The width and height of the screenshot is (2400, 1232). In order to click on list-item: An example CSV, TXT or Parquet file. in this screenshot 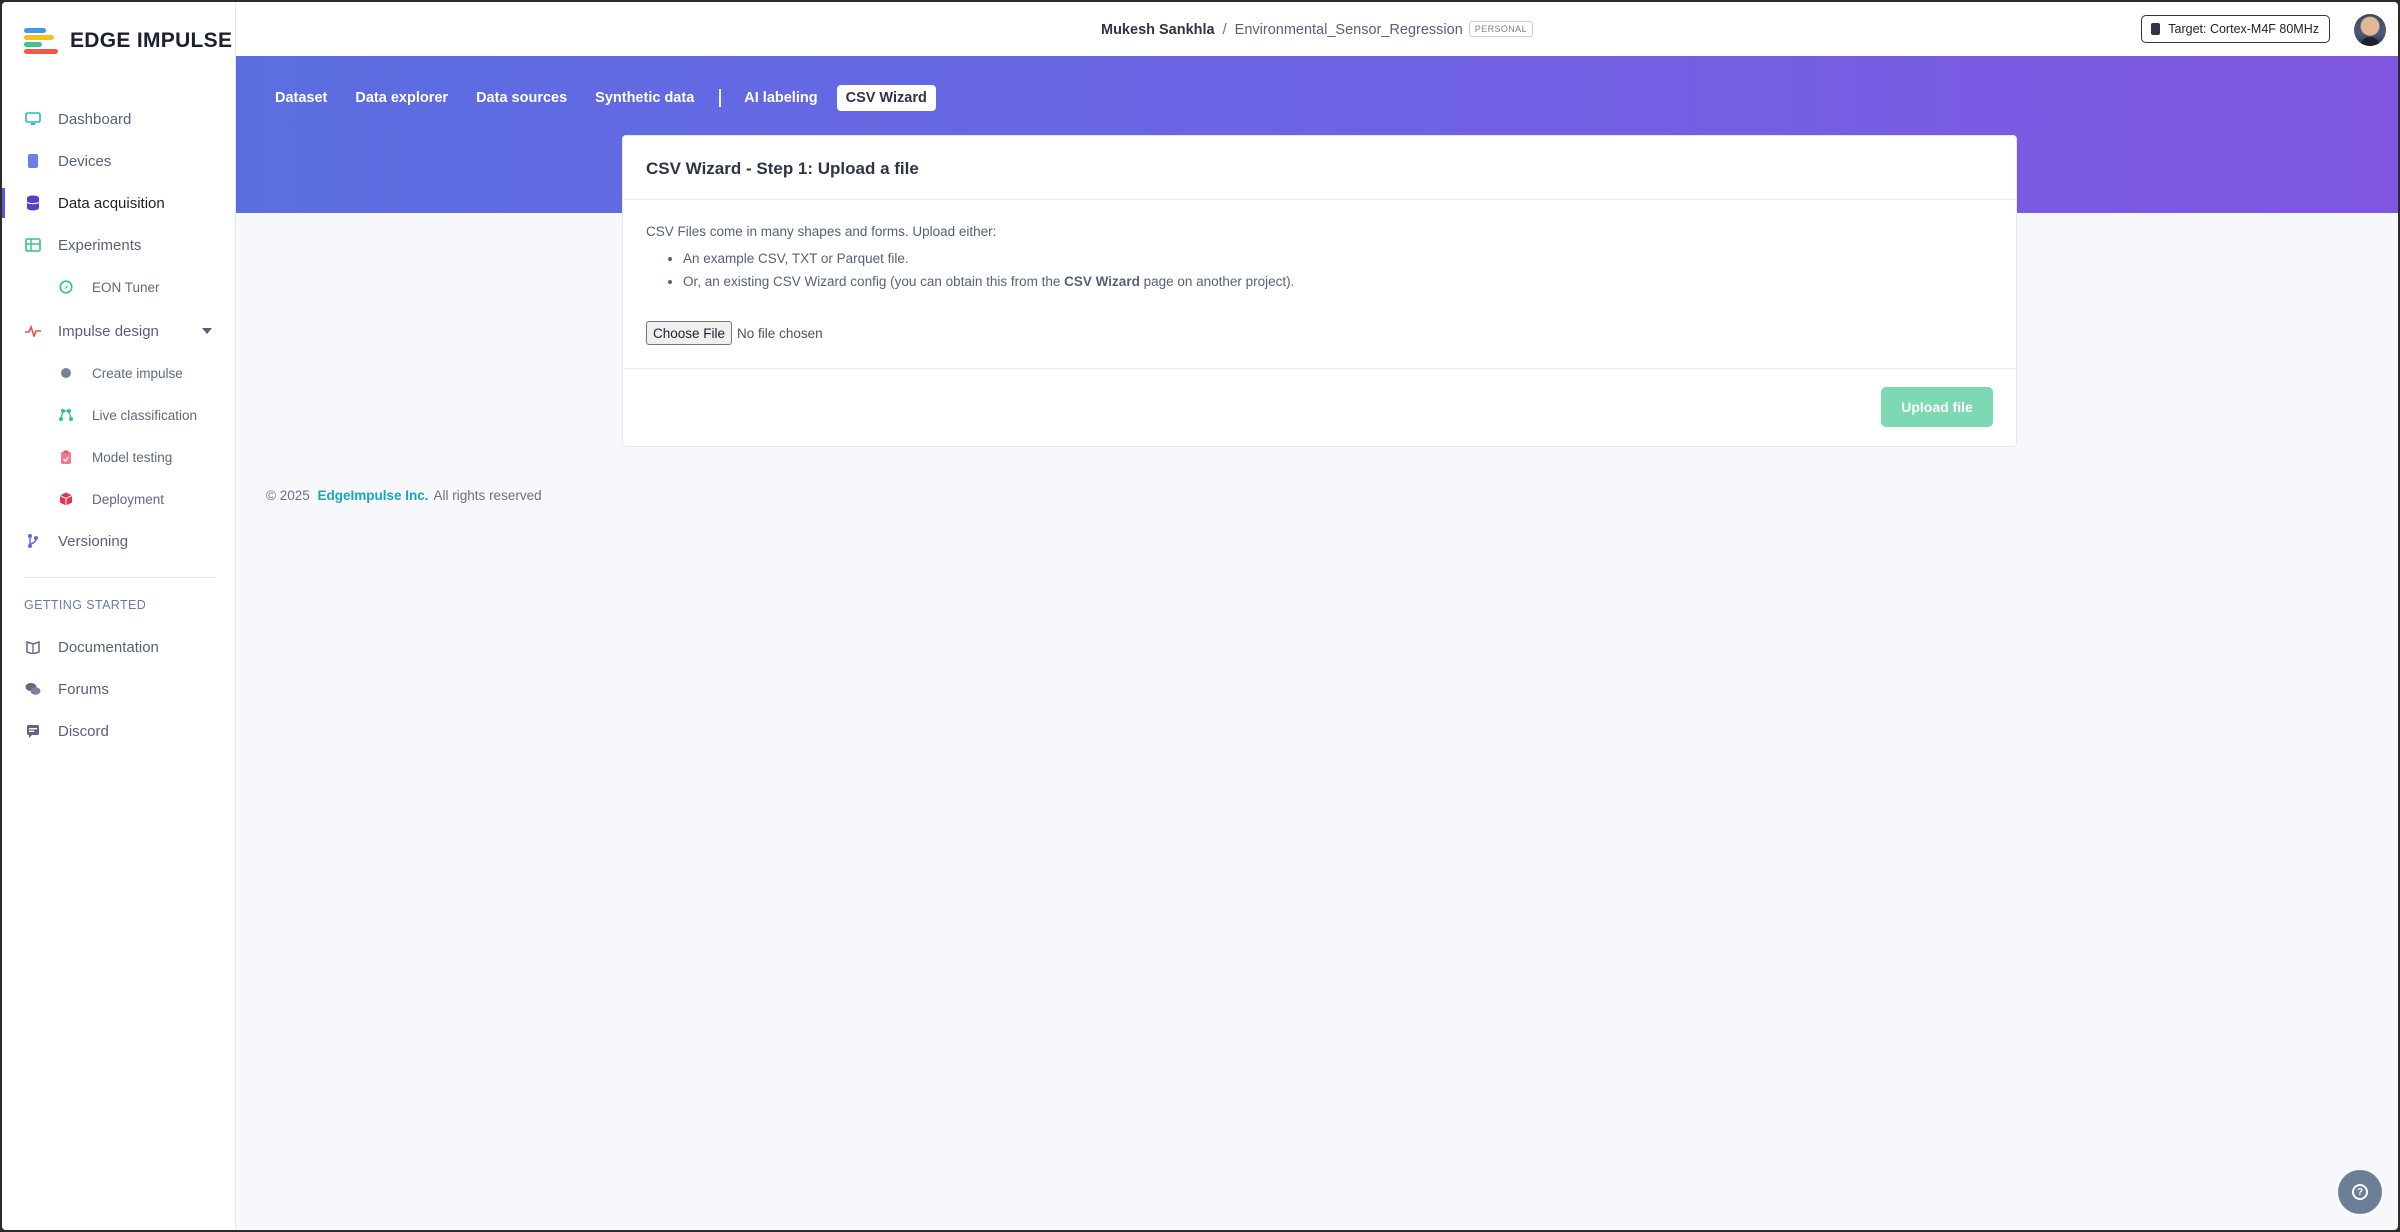, I will do `click(1338, 258)`.